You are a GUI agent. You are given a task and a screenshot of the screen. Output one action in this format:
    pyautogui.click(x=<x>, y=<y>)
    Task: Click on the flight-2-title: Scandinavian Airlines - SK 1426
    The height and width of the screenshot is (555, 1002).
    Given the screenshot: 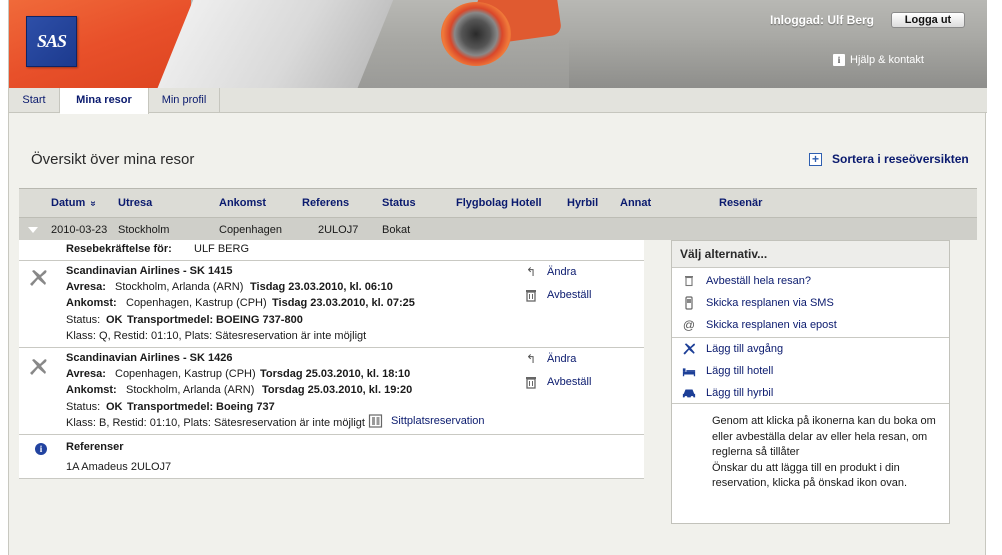 What is the action you would take?
    pyautogui.click(x=149, y=358)
    